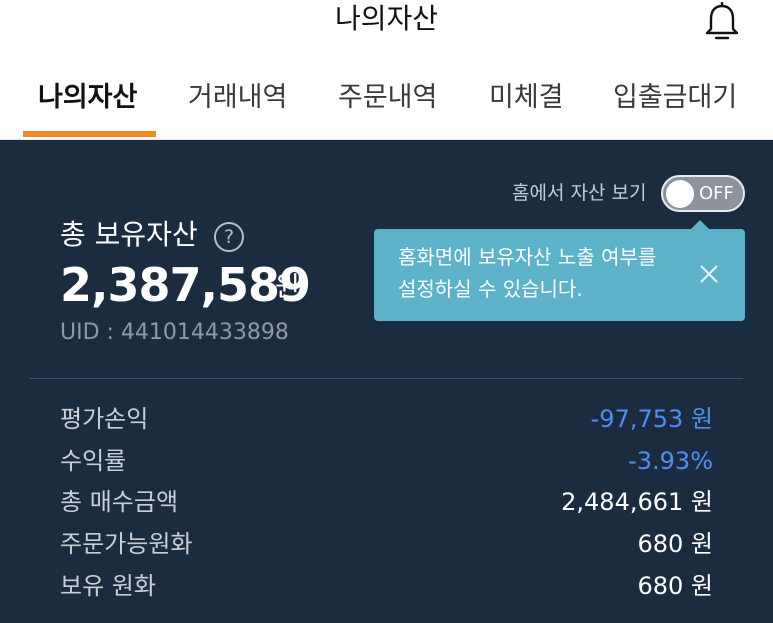  What do you see at coordinates (716, 193) in the screenshot?
I see `toggle-state-text: OFF` at bounding box center [716, 193].